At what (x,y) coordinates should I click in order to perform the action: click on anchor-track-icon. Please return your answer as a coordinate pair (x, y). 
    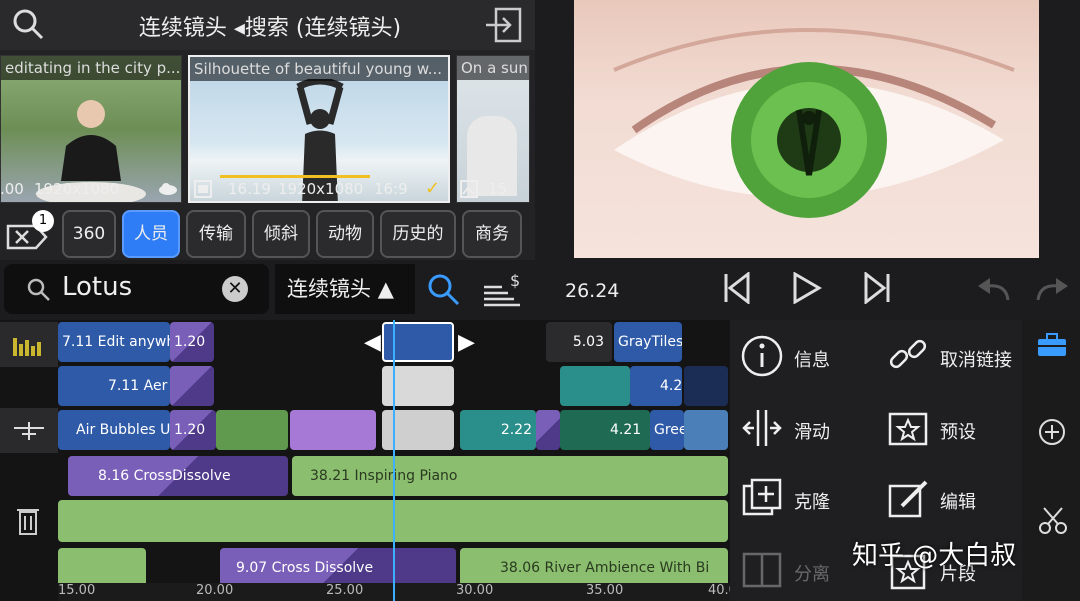
    Looking at the image, I should click on (29, 431).